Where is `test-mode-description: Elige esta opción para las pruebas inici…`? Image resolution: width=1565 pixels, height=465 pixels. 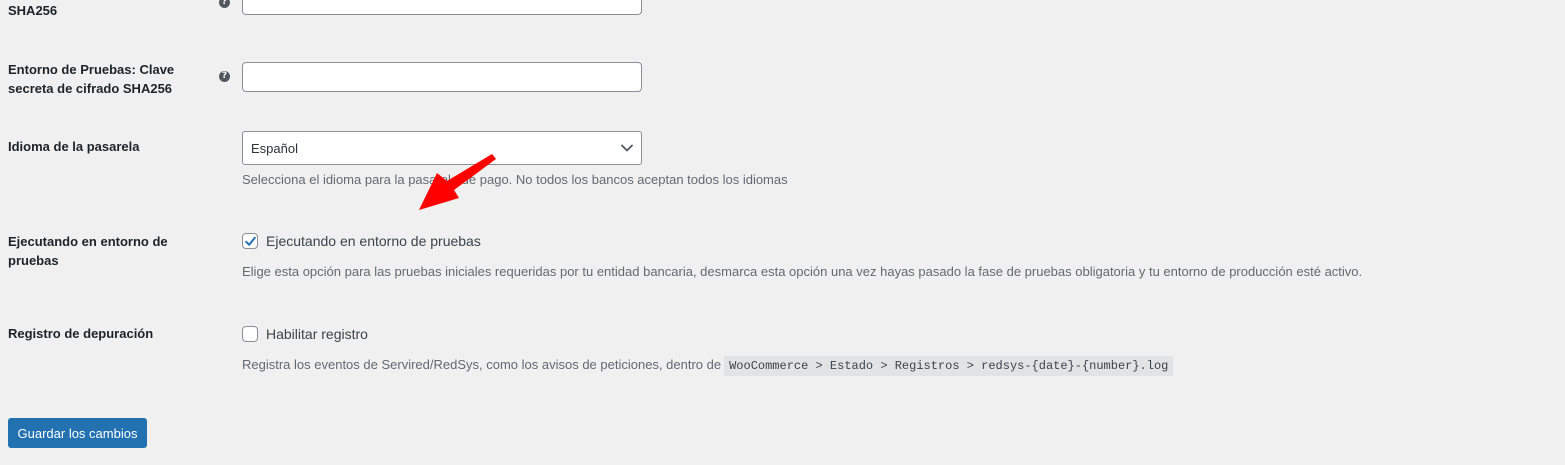 test-mode-description: Elige esta opción para las pruebas inici… is located at coordinates (802, 271).